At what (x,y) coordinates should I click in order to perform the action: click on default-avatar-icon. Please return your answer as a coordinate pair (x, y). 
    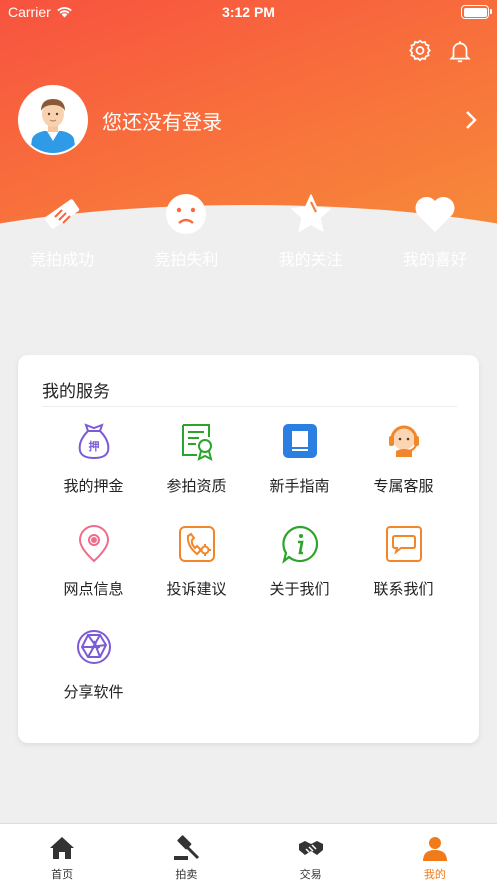
    Looking at the image, I should click on (53, 120).